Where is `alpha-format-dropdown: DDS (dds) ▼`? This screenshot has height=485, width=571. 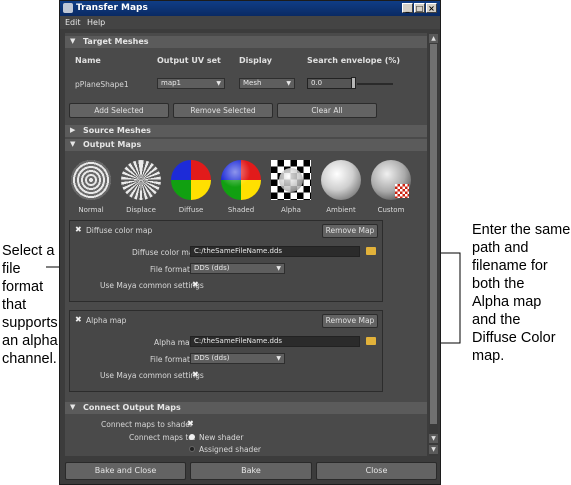 alpha-format-dropdown: DDS (dds) ▼ is located at coordinates (237, 358).